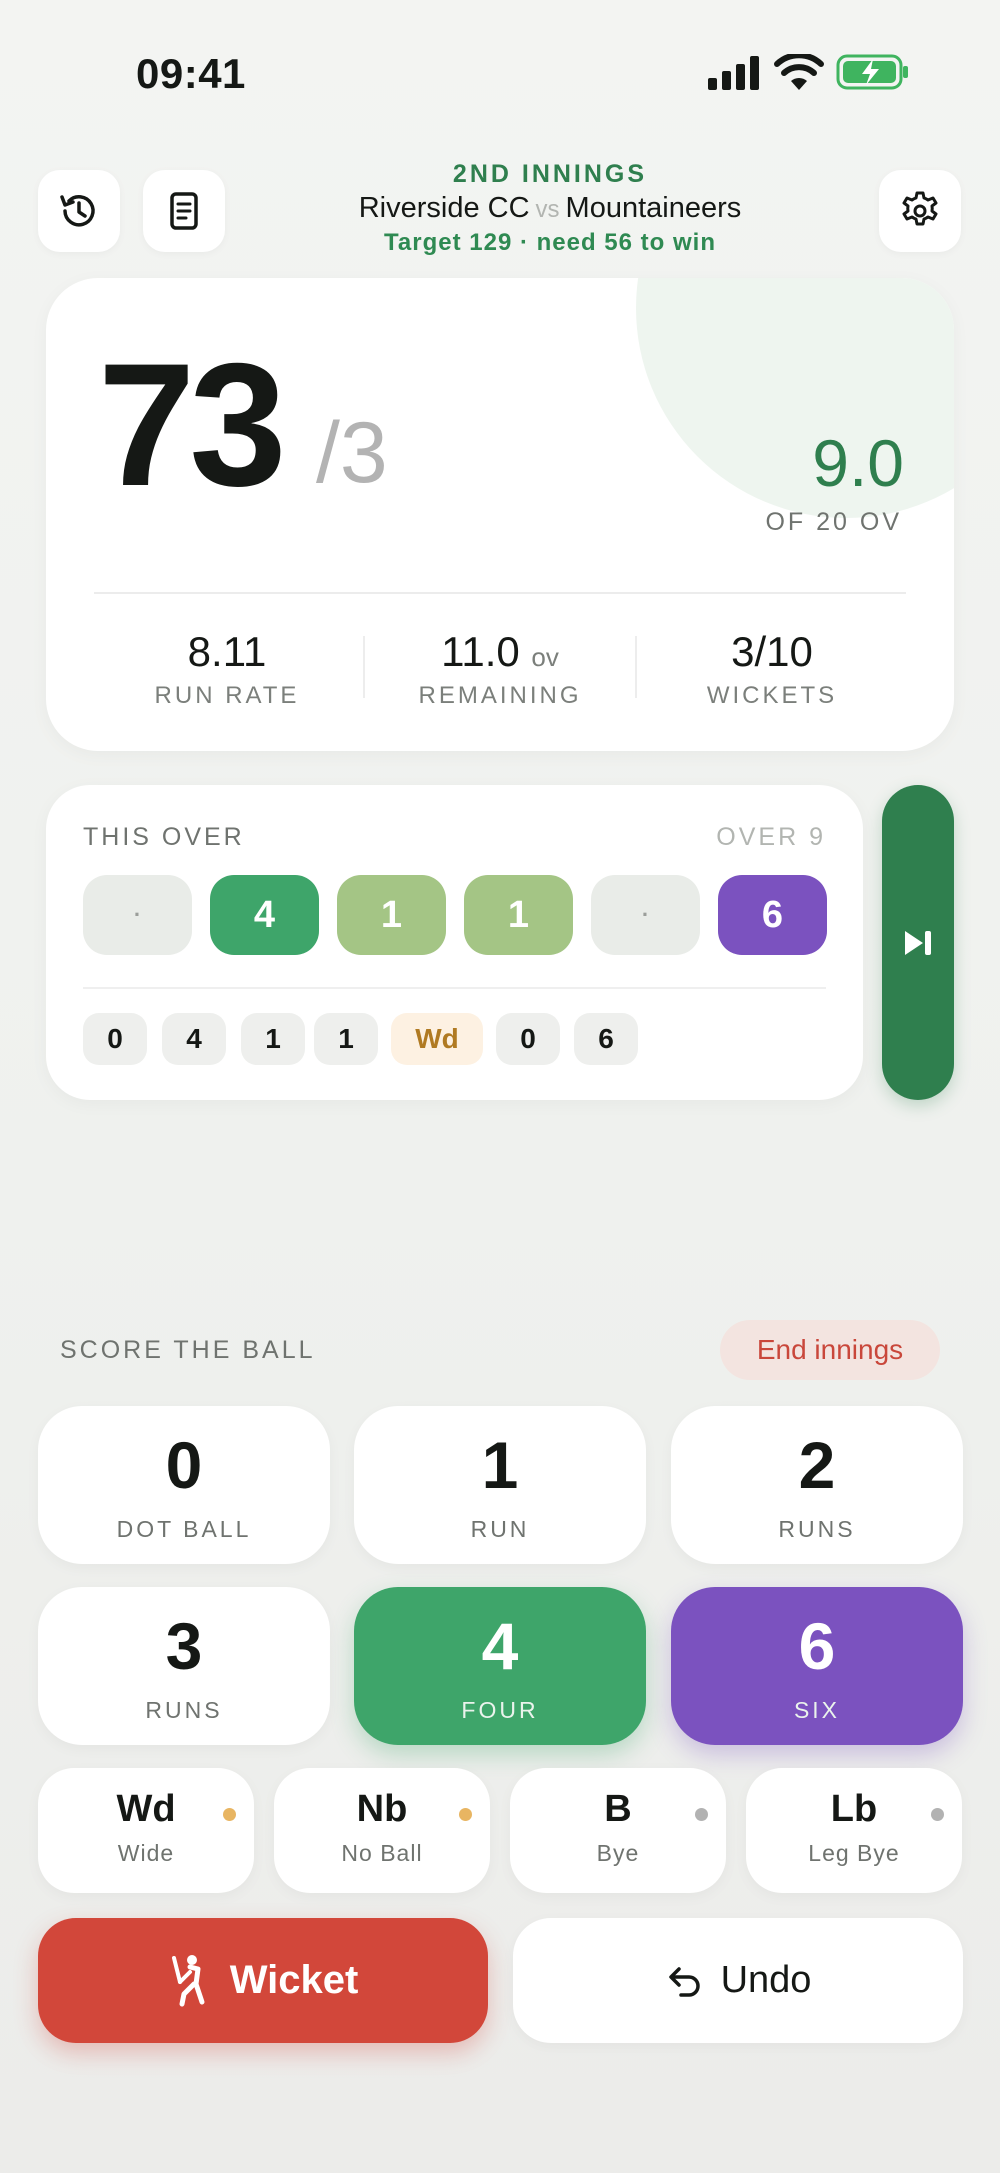 The height and width of the screenshot is (2173, 1000). I want to click on wide-button: Wd Wide, so click(146, 1830).